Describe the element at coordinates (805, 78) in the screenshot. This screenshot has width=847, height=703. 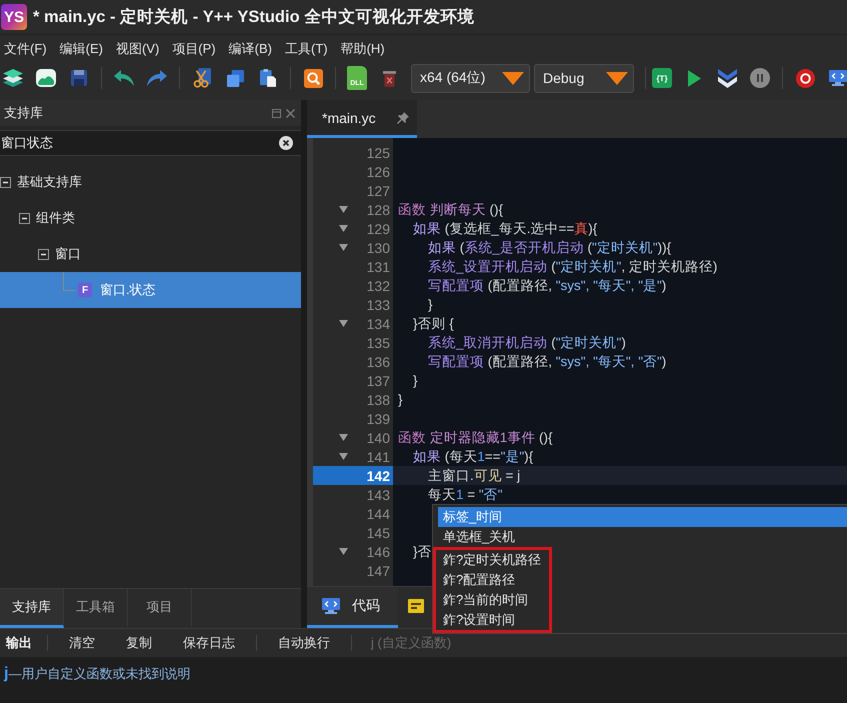
I see `record-icon` at that location.